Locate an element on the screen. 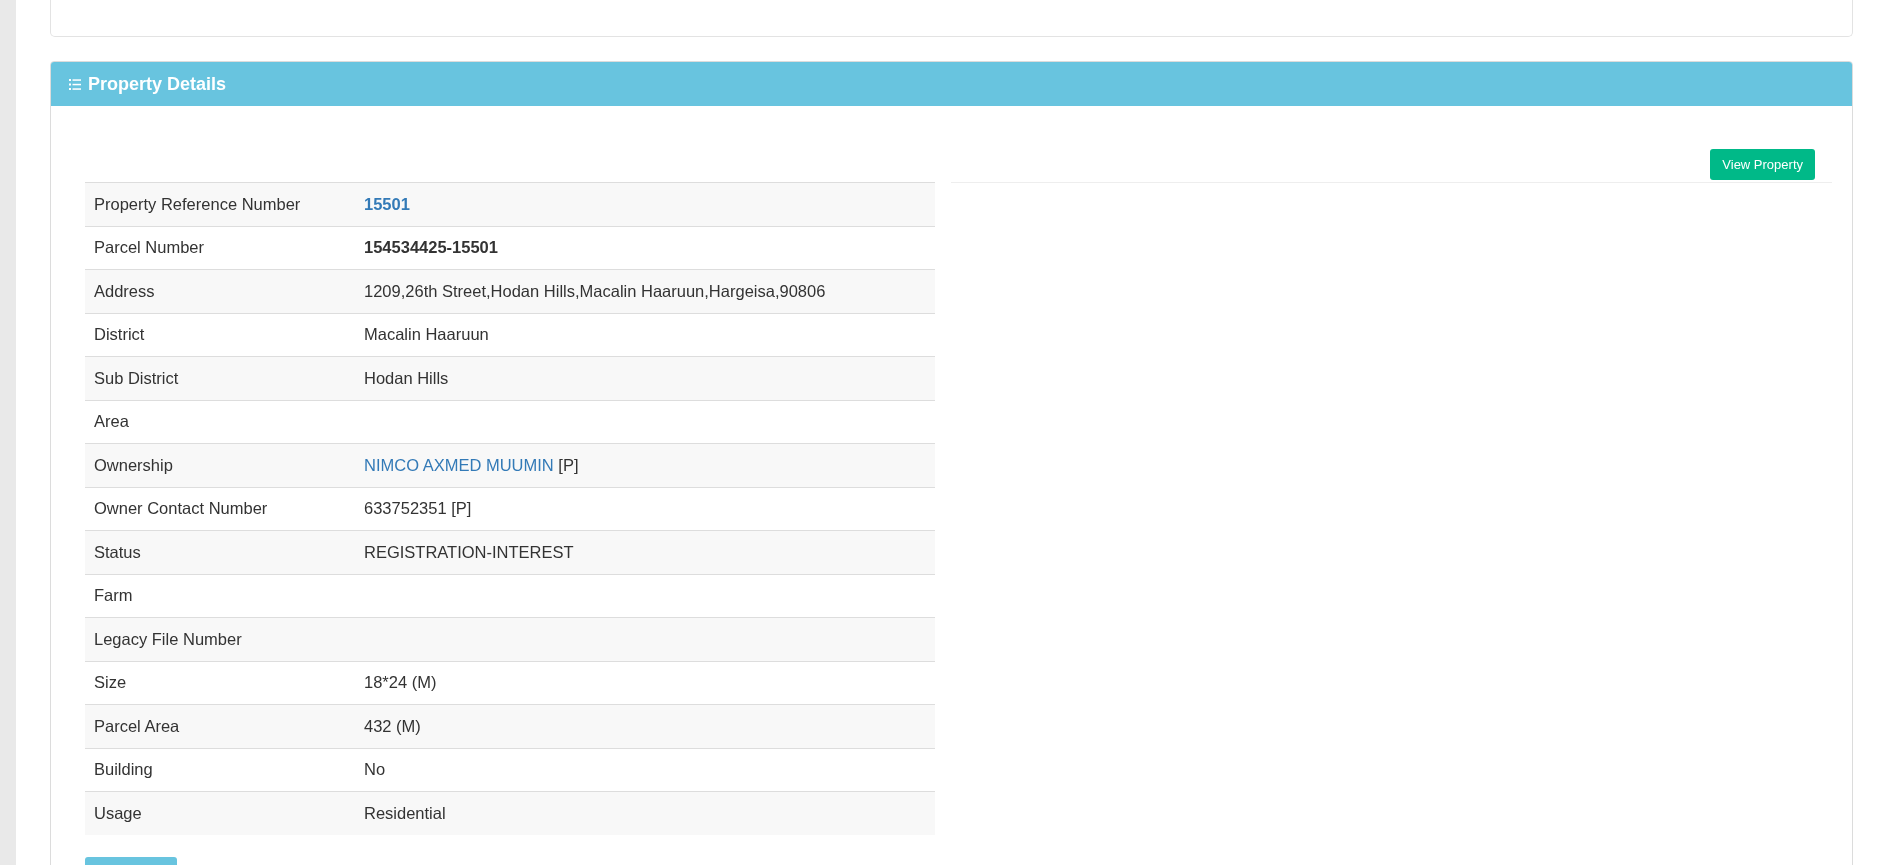  list-icon is located at coordinates (75, 84).